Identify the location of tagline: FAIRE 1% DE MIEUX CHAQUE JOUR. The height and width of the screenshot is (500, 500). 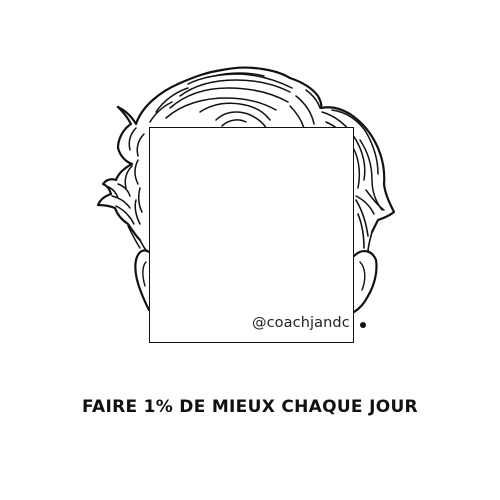
(250, 407).